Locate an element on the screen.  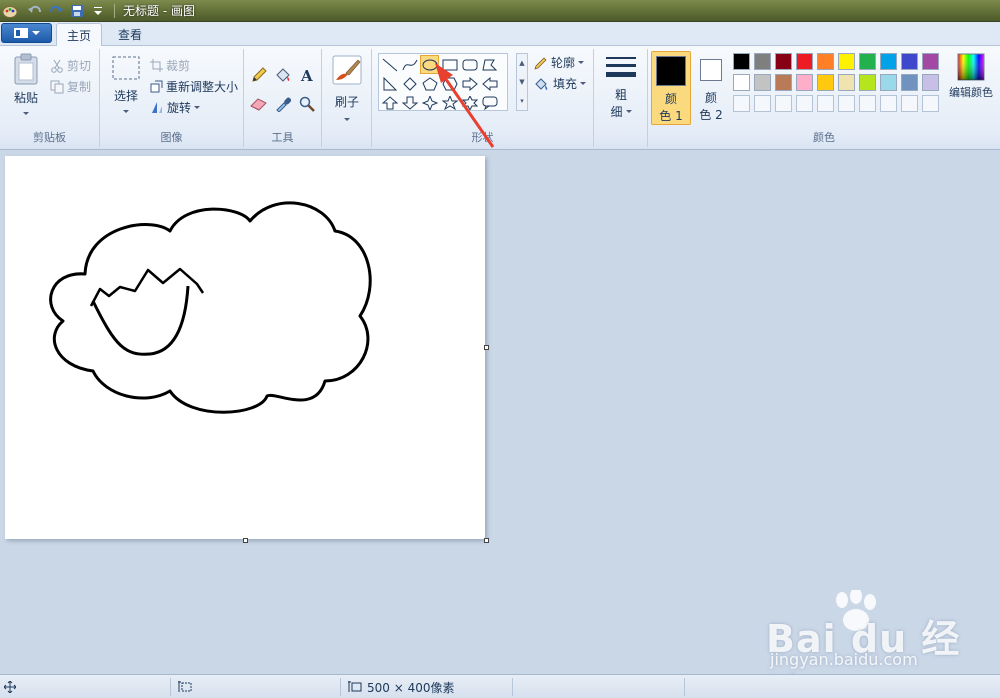
crop-button: 裁剪 is located at coordinates (170, 65).